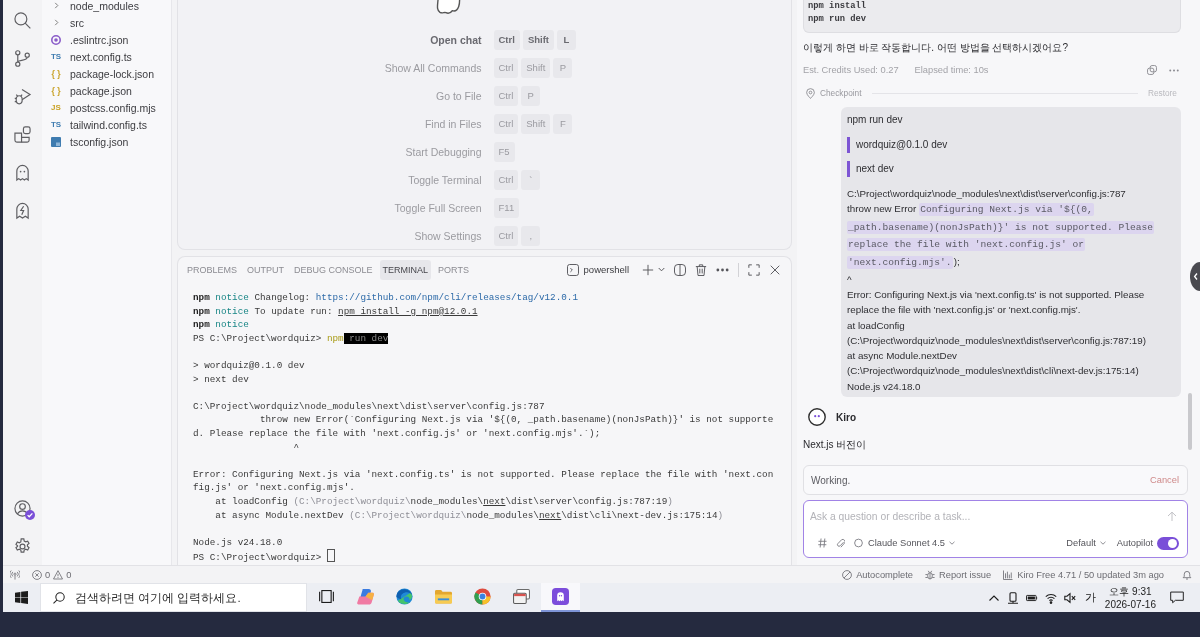 This screenshot has width=1200, height=637. I want to click on shortcut-label: Open chat, so click(456, 40).